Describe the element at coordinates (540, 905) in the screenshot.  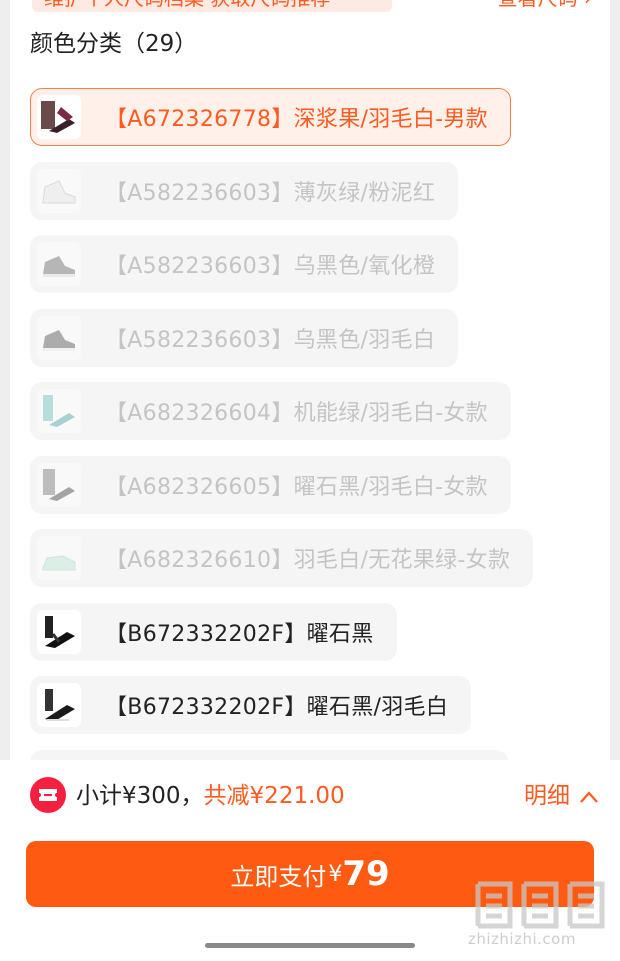
I see `watermark-glyph-icon` at that location.